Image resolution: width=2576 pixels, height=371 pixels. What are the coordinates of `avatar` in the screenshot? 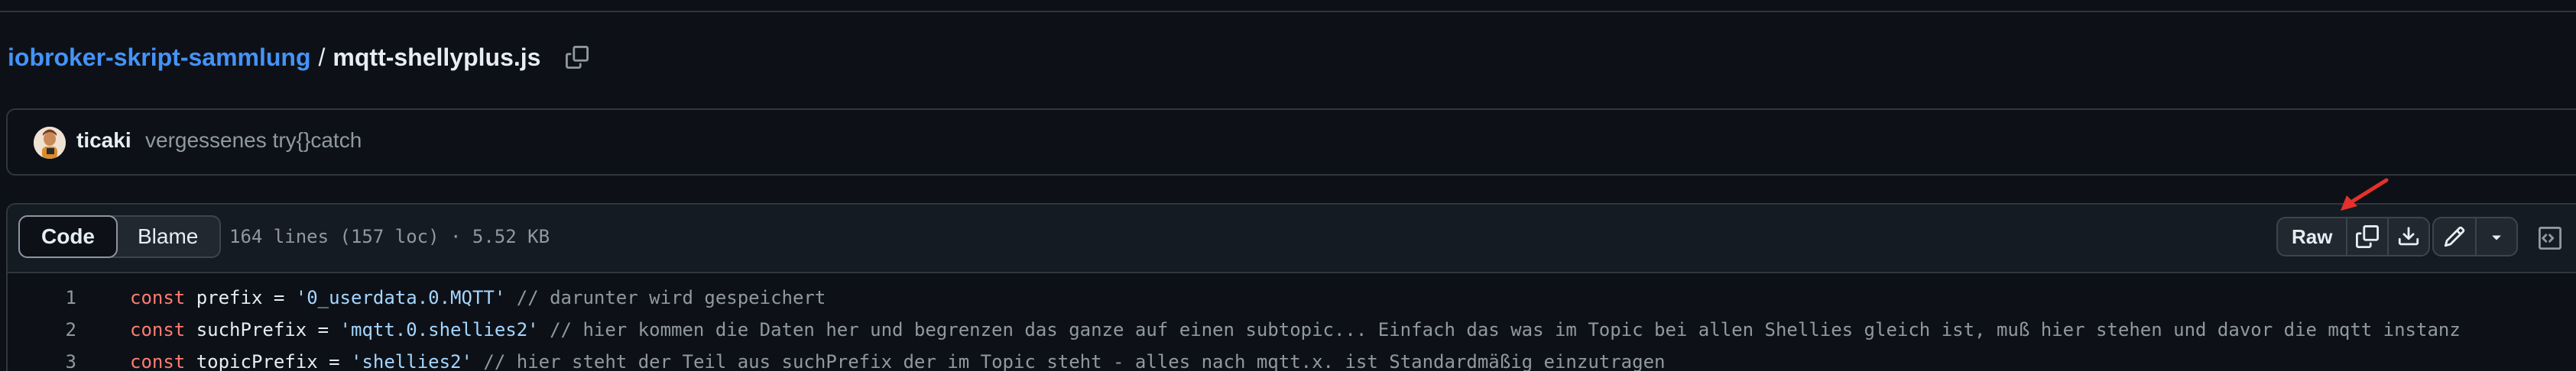 It's located at (50, 143).